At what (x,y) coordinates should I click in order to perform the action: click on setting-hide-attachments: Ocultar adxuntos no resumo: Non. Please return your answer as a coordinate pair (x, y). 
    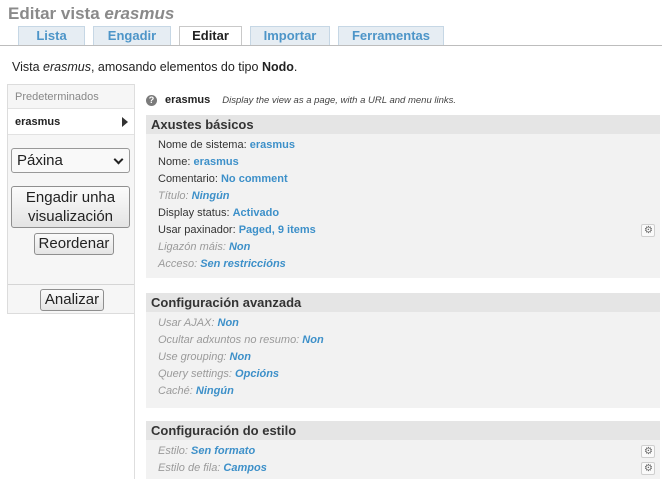
    Looking at the image, I should click on (403, 340).